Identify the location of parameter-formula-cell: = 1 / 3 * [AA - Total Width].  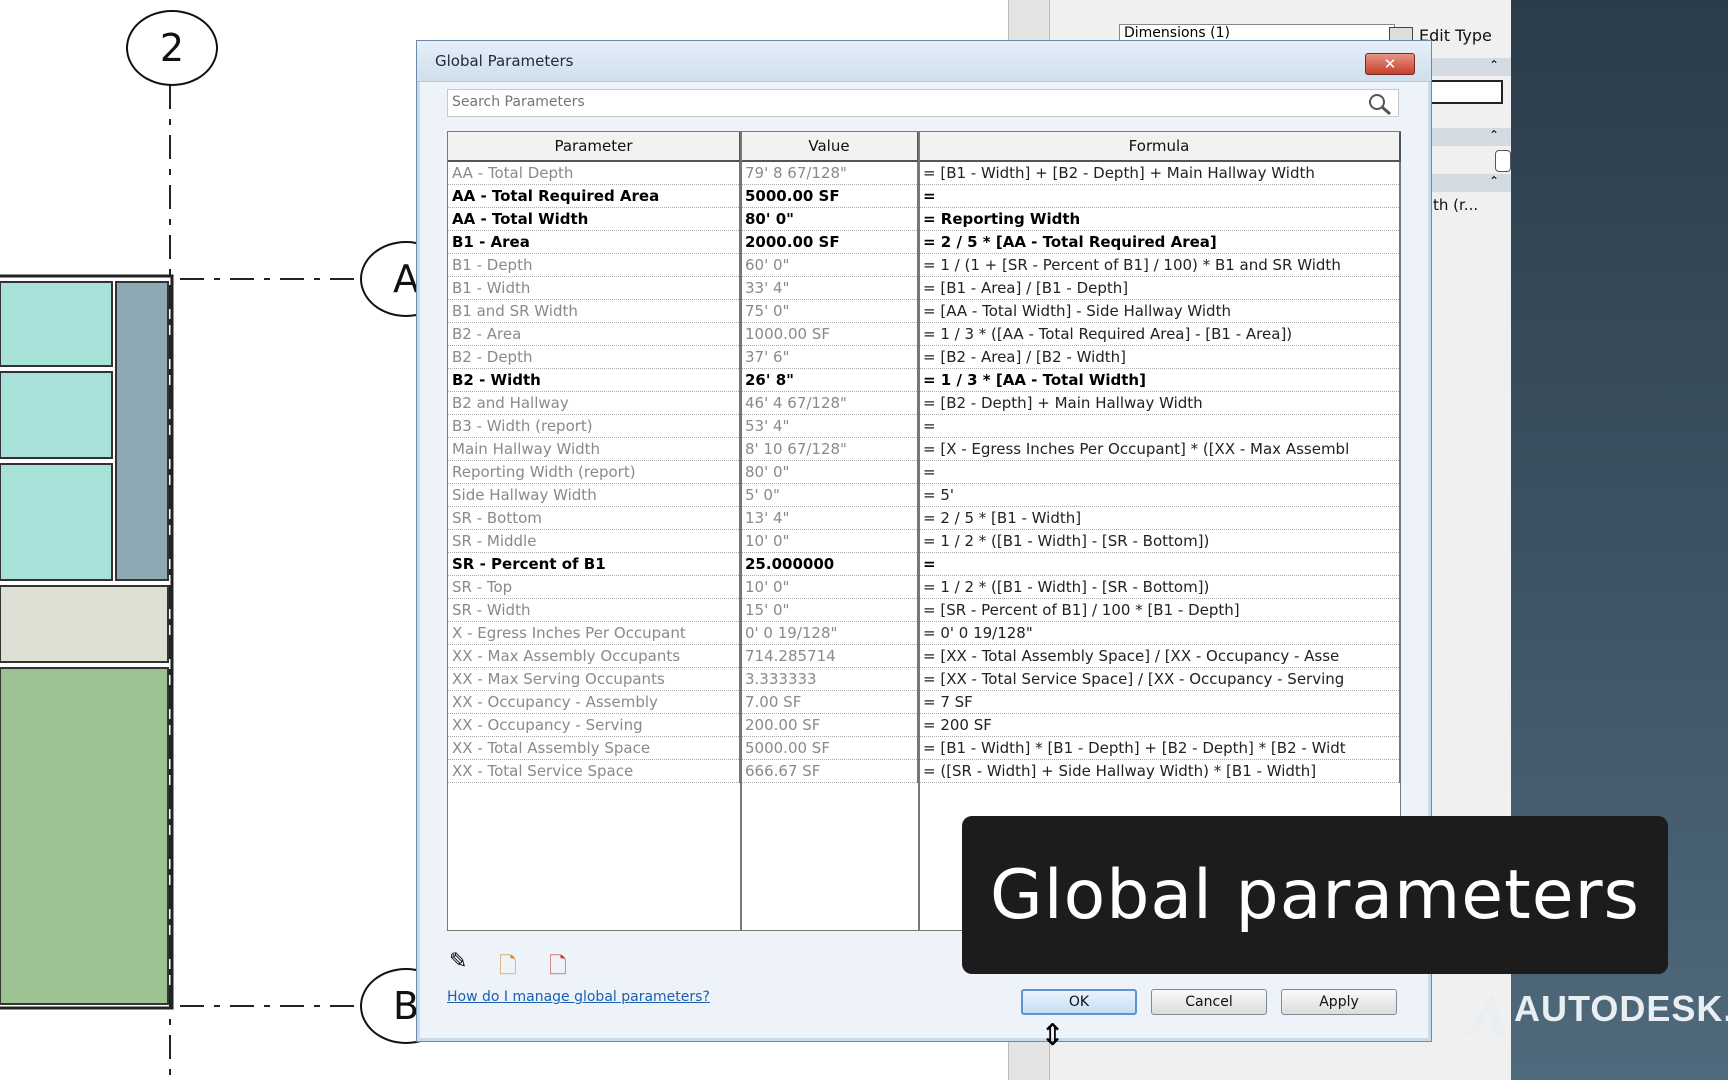
(1159, 380).